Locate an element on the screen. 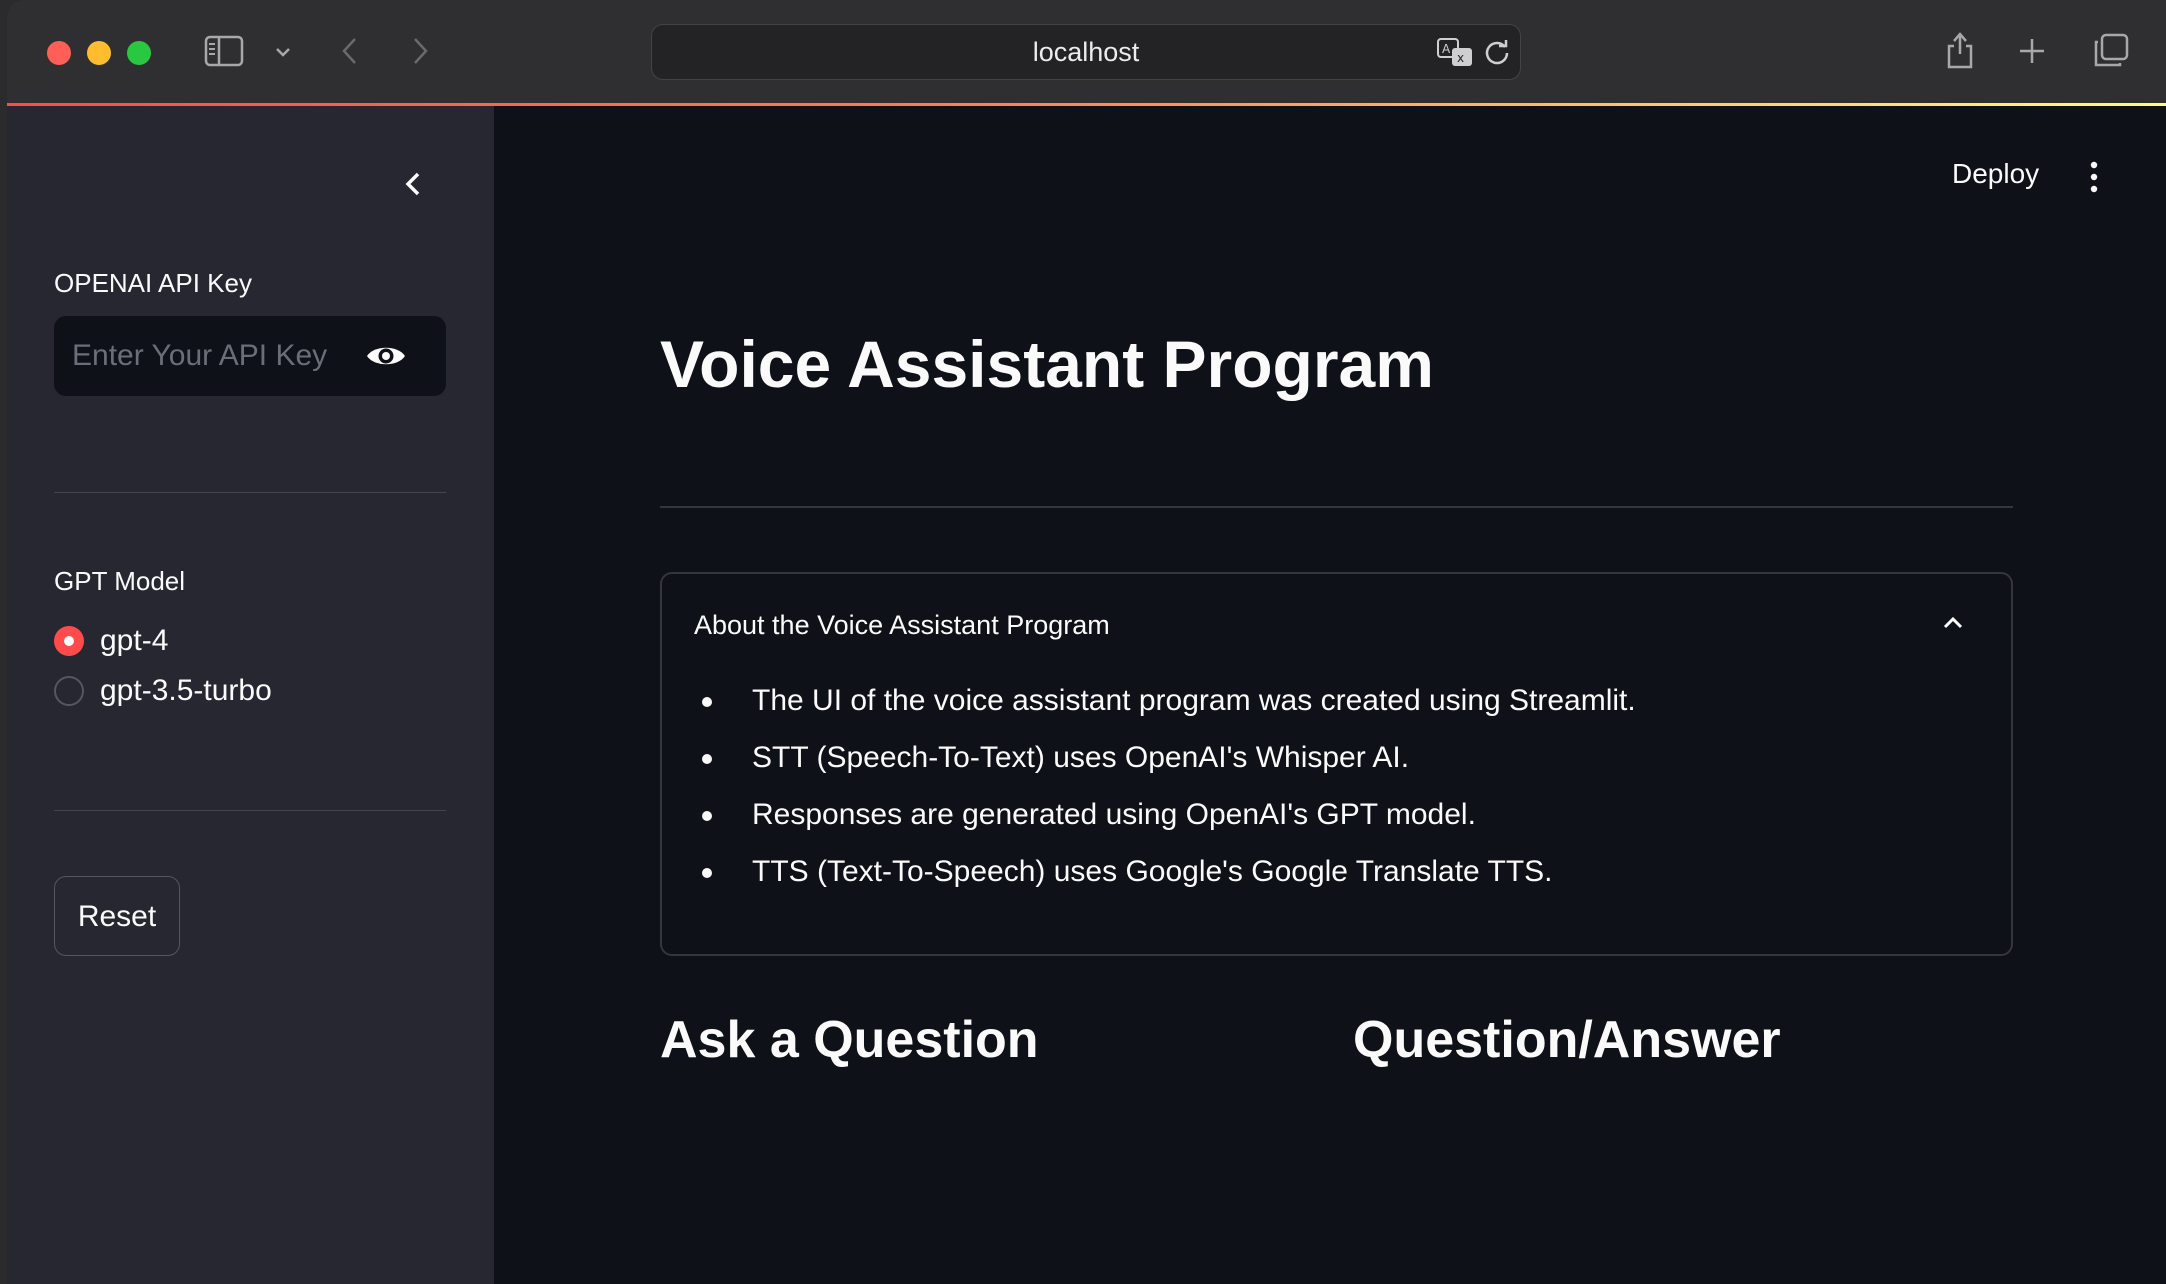 Image resolution: width=2166 pixels, height=1284 pixels. new-tab-icon is located at coordinates (2032, 51).